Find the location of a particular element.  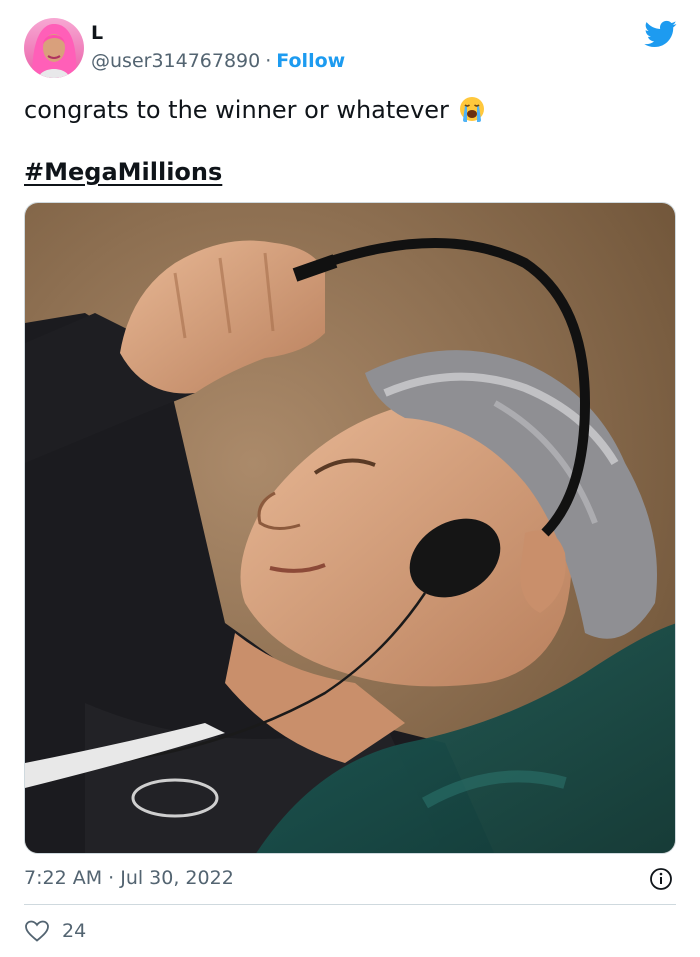

handle-row: @user314767890 · Follow is located at coordinates (218, 61).